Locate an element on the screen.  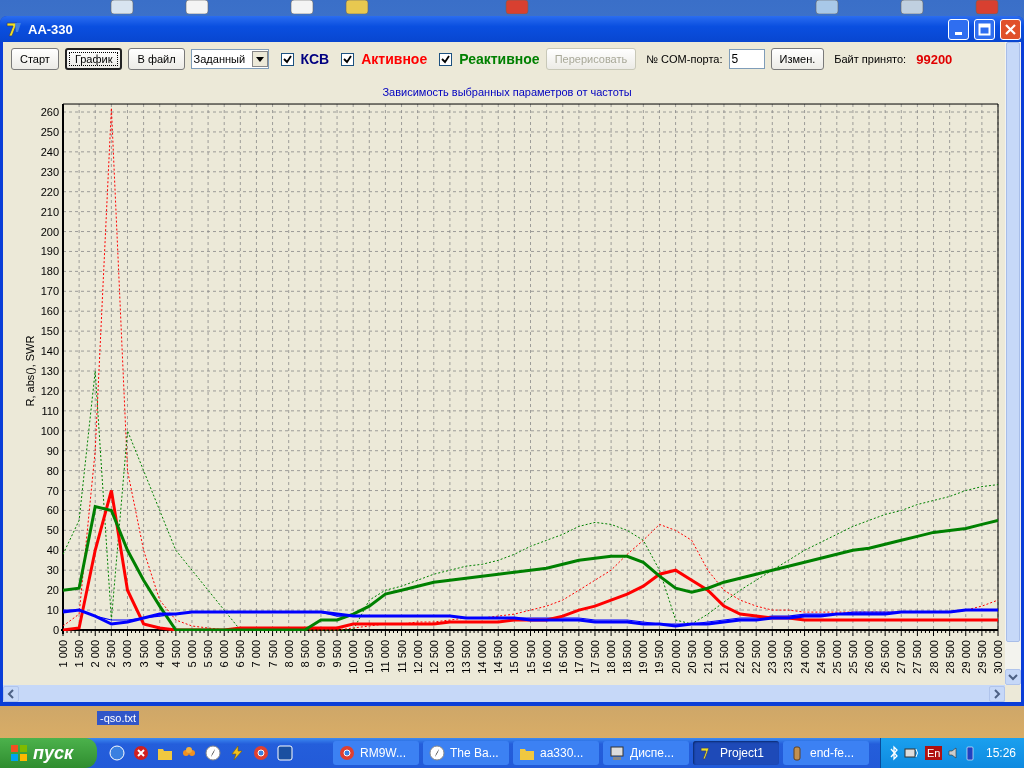
x-tick-label: 19 500 is located at coordinates (659, 657).